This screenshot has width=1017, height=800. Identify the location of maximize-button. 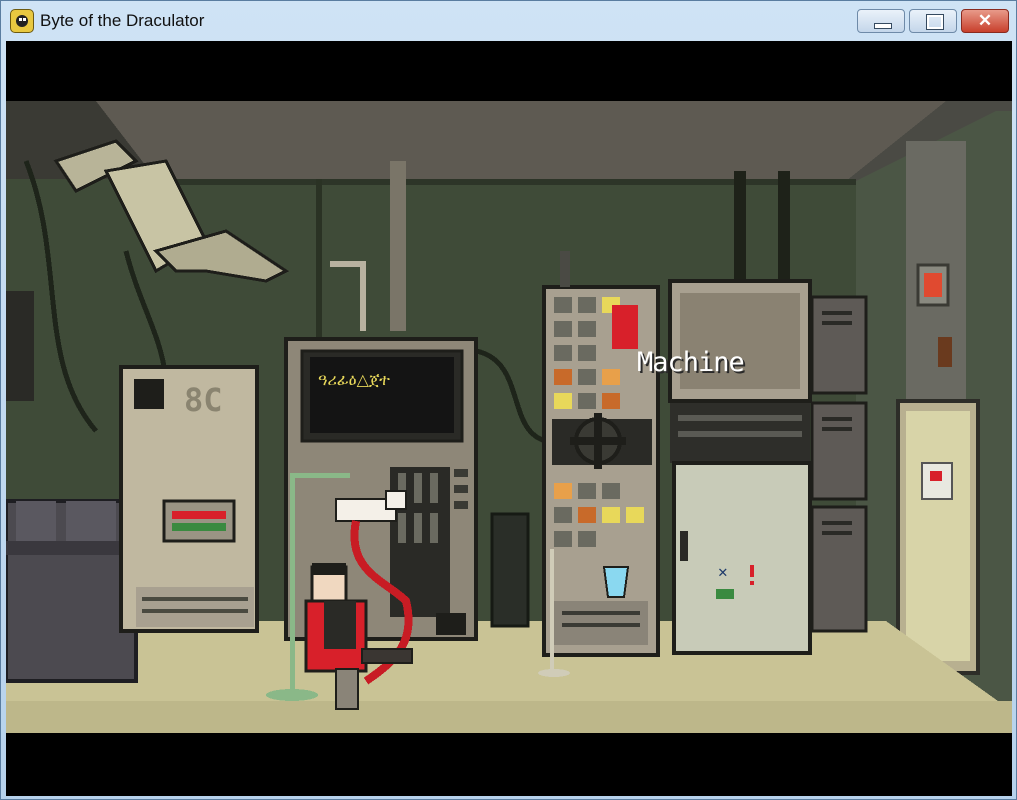
(933, 21).